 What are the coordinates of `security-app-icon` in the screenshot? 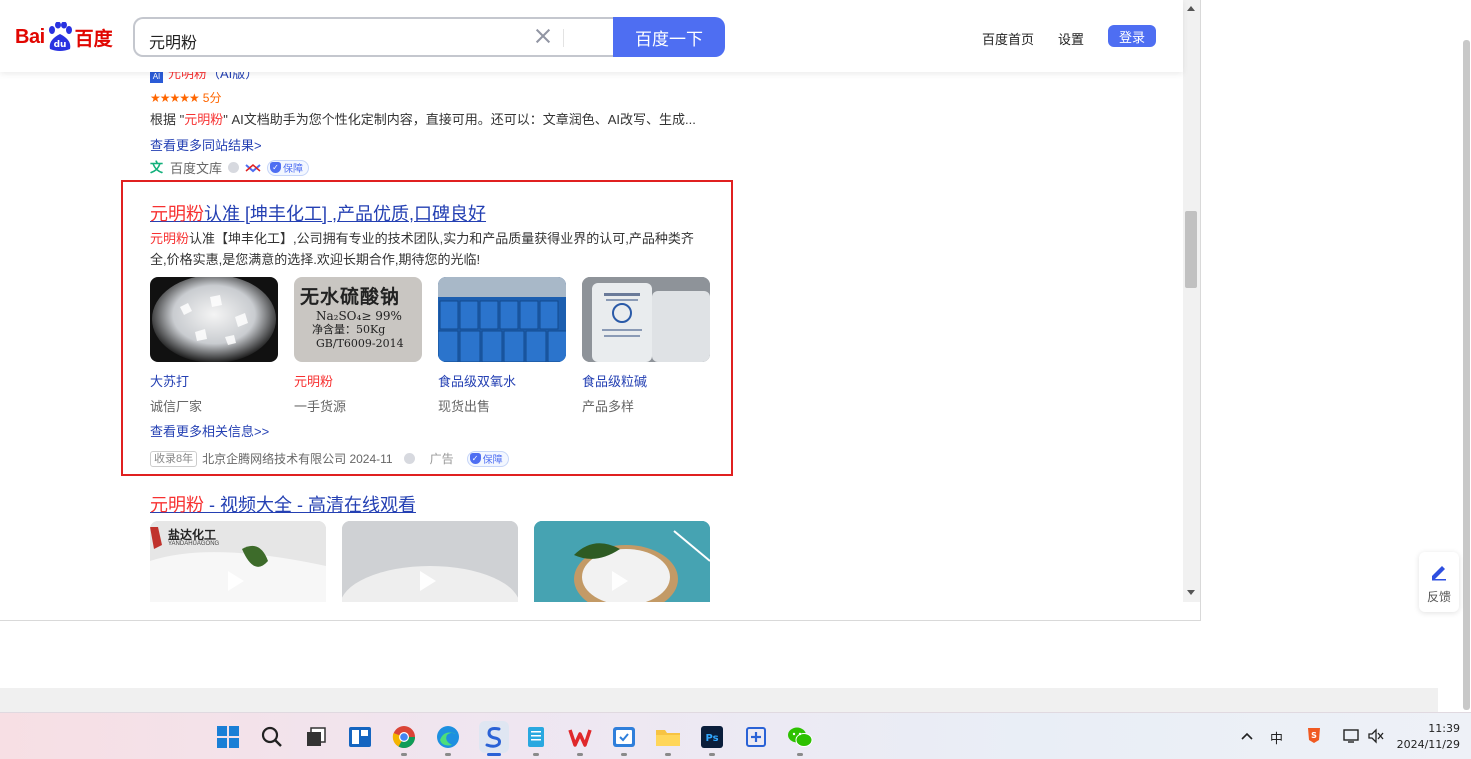 It's located at (624, 737).